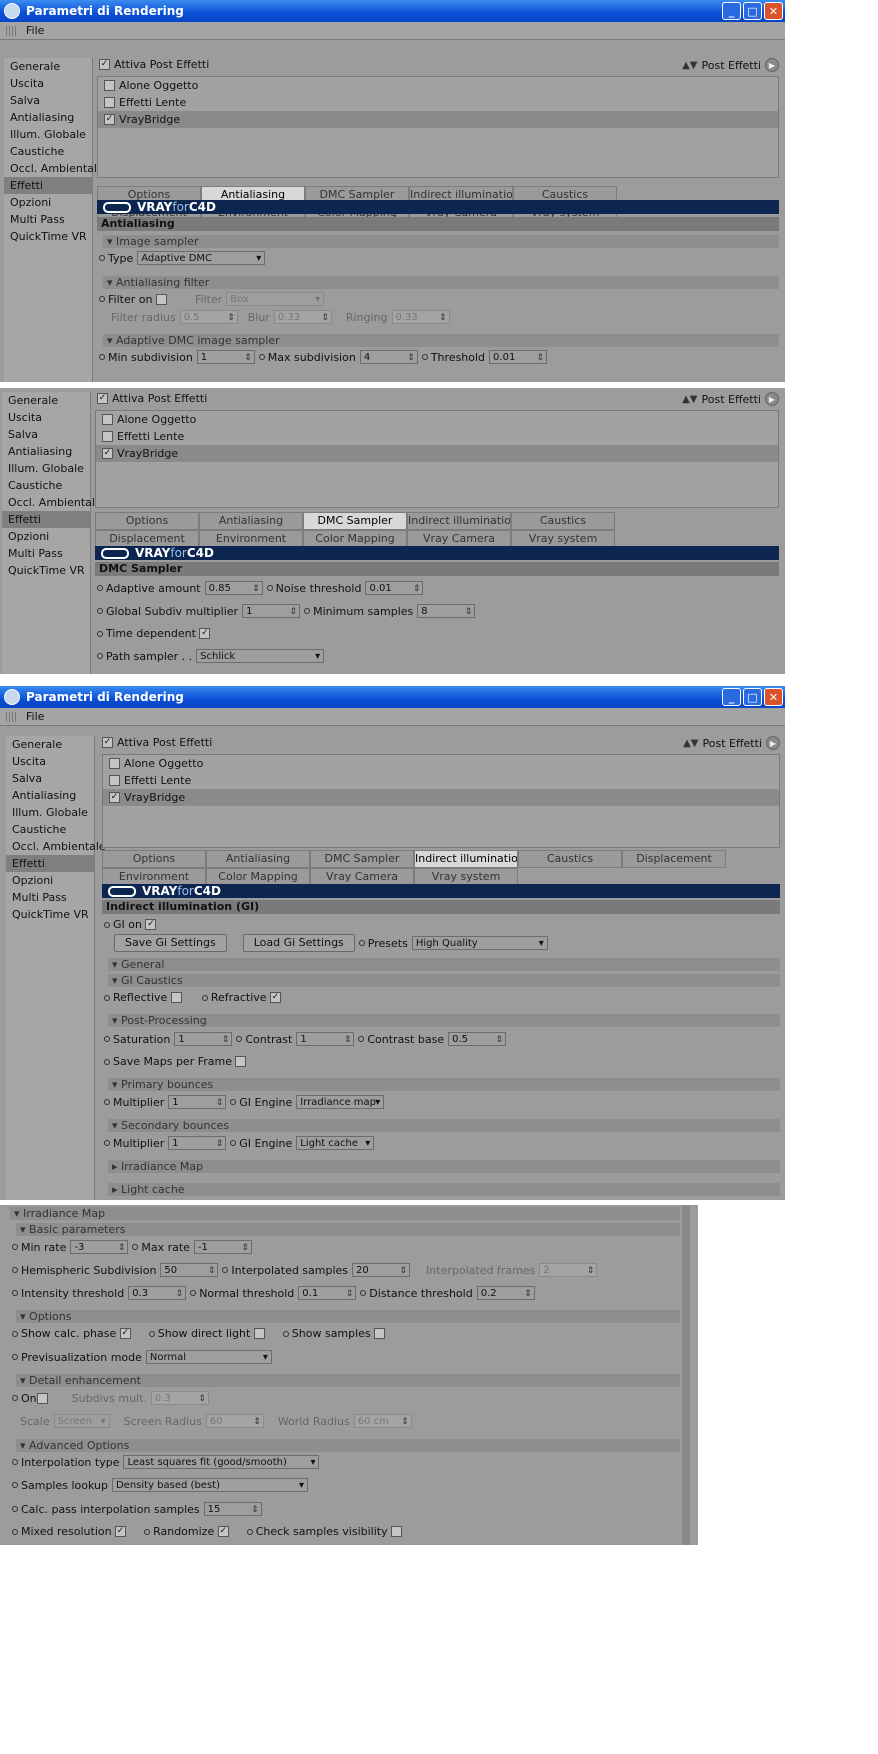 This screenshot has width=878, height=1754. What do you see at coordinates (205, 633) in the screenshot?
I see `time-dependent-checkbox: ✓` at bounding box center [205, 633].